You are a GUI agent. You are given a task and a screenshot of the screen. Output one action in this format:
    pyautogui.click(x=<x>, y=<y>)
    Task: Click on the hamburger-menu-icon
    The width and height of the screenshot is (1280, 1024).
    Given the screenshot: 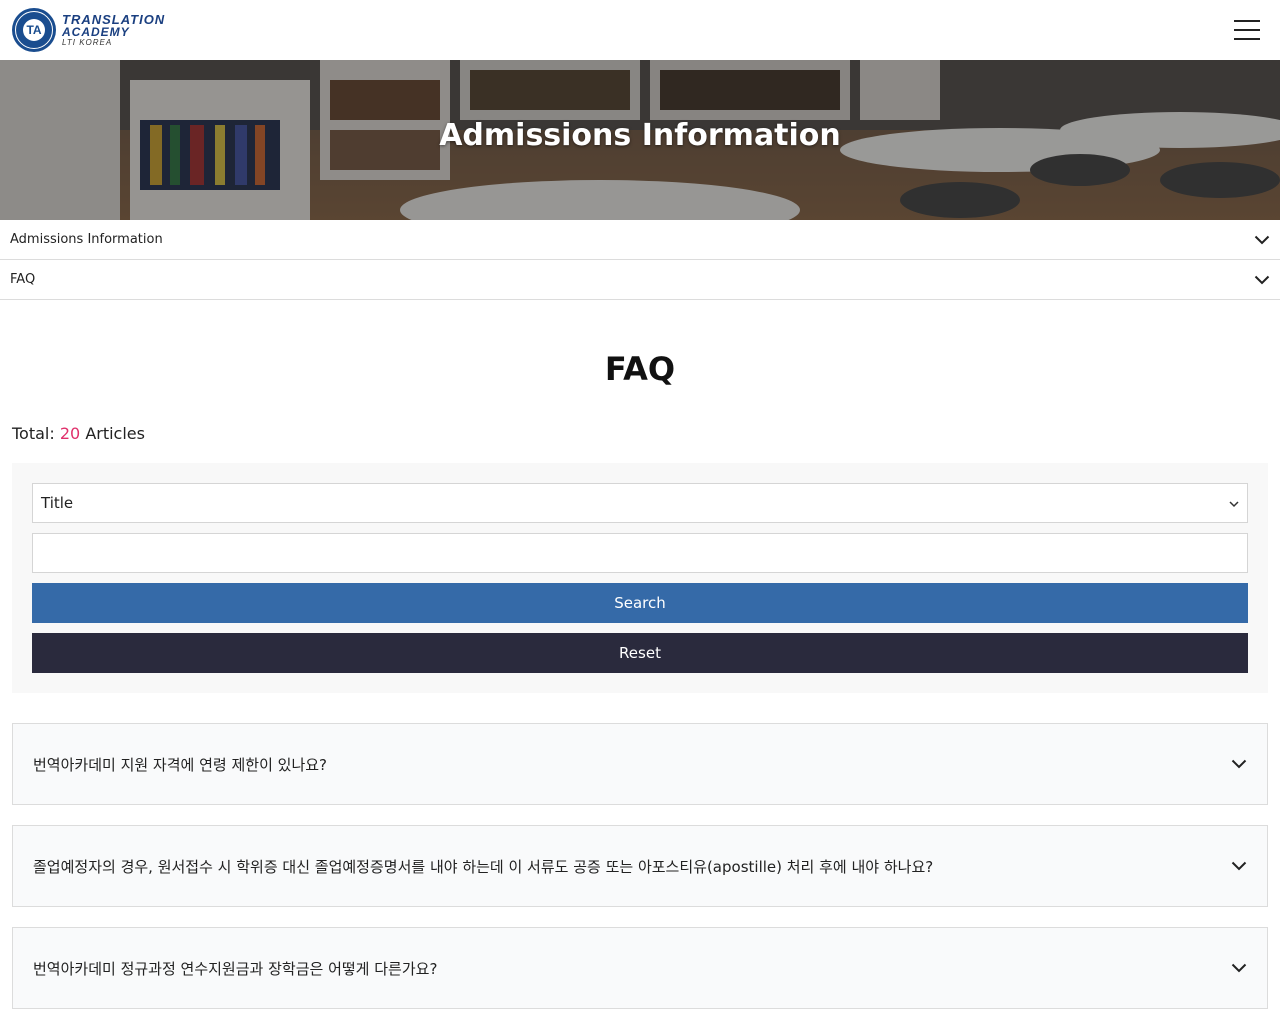 What is the action you would take?
    pyautogui.click(x=1247, y=30)
    